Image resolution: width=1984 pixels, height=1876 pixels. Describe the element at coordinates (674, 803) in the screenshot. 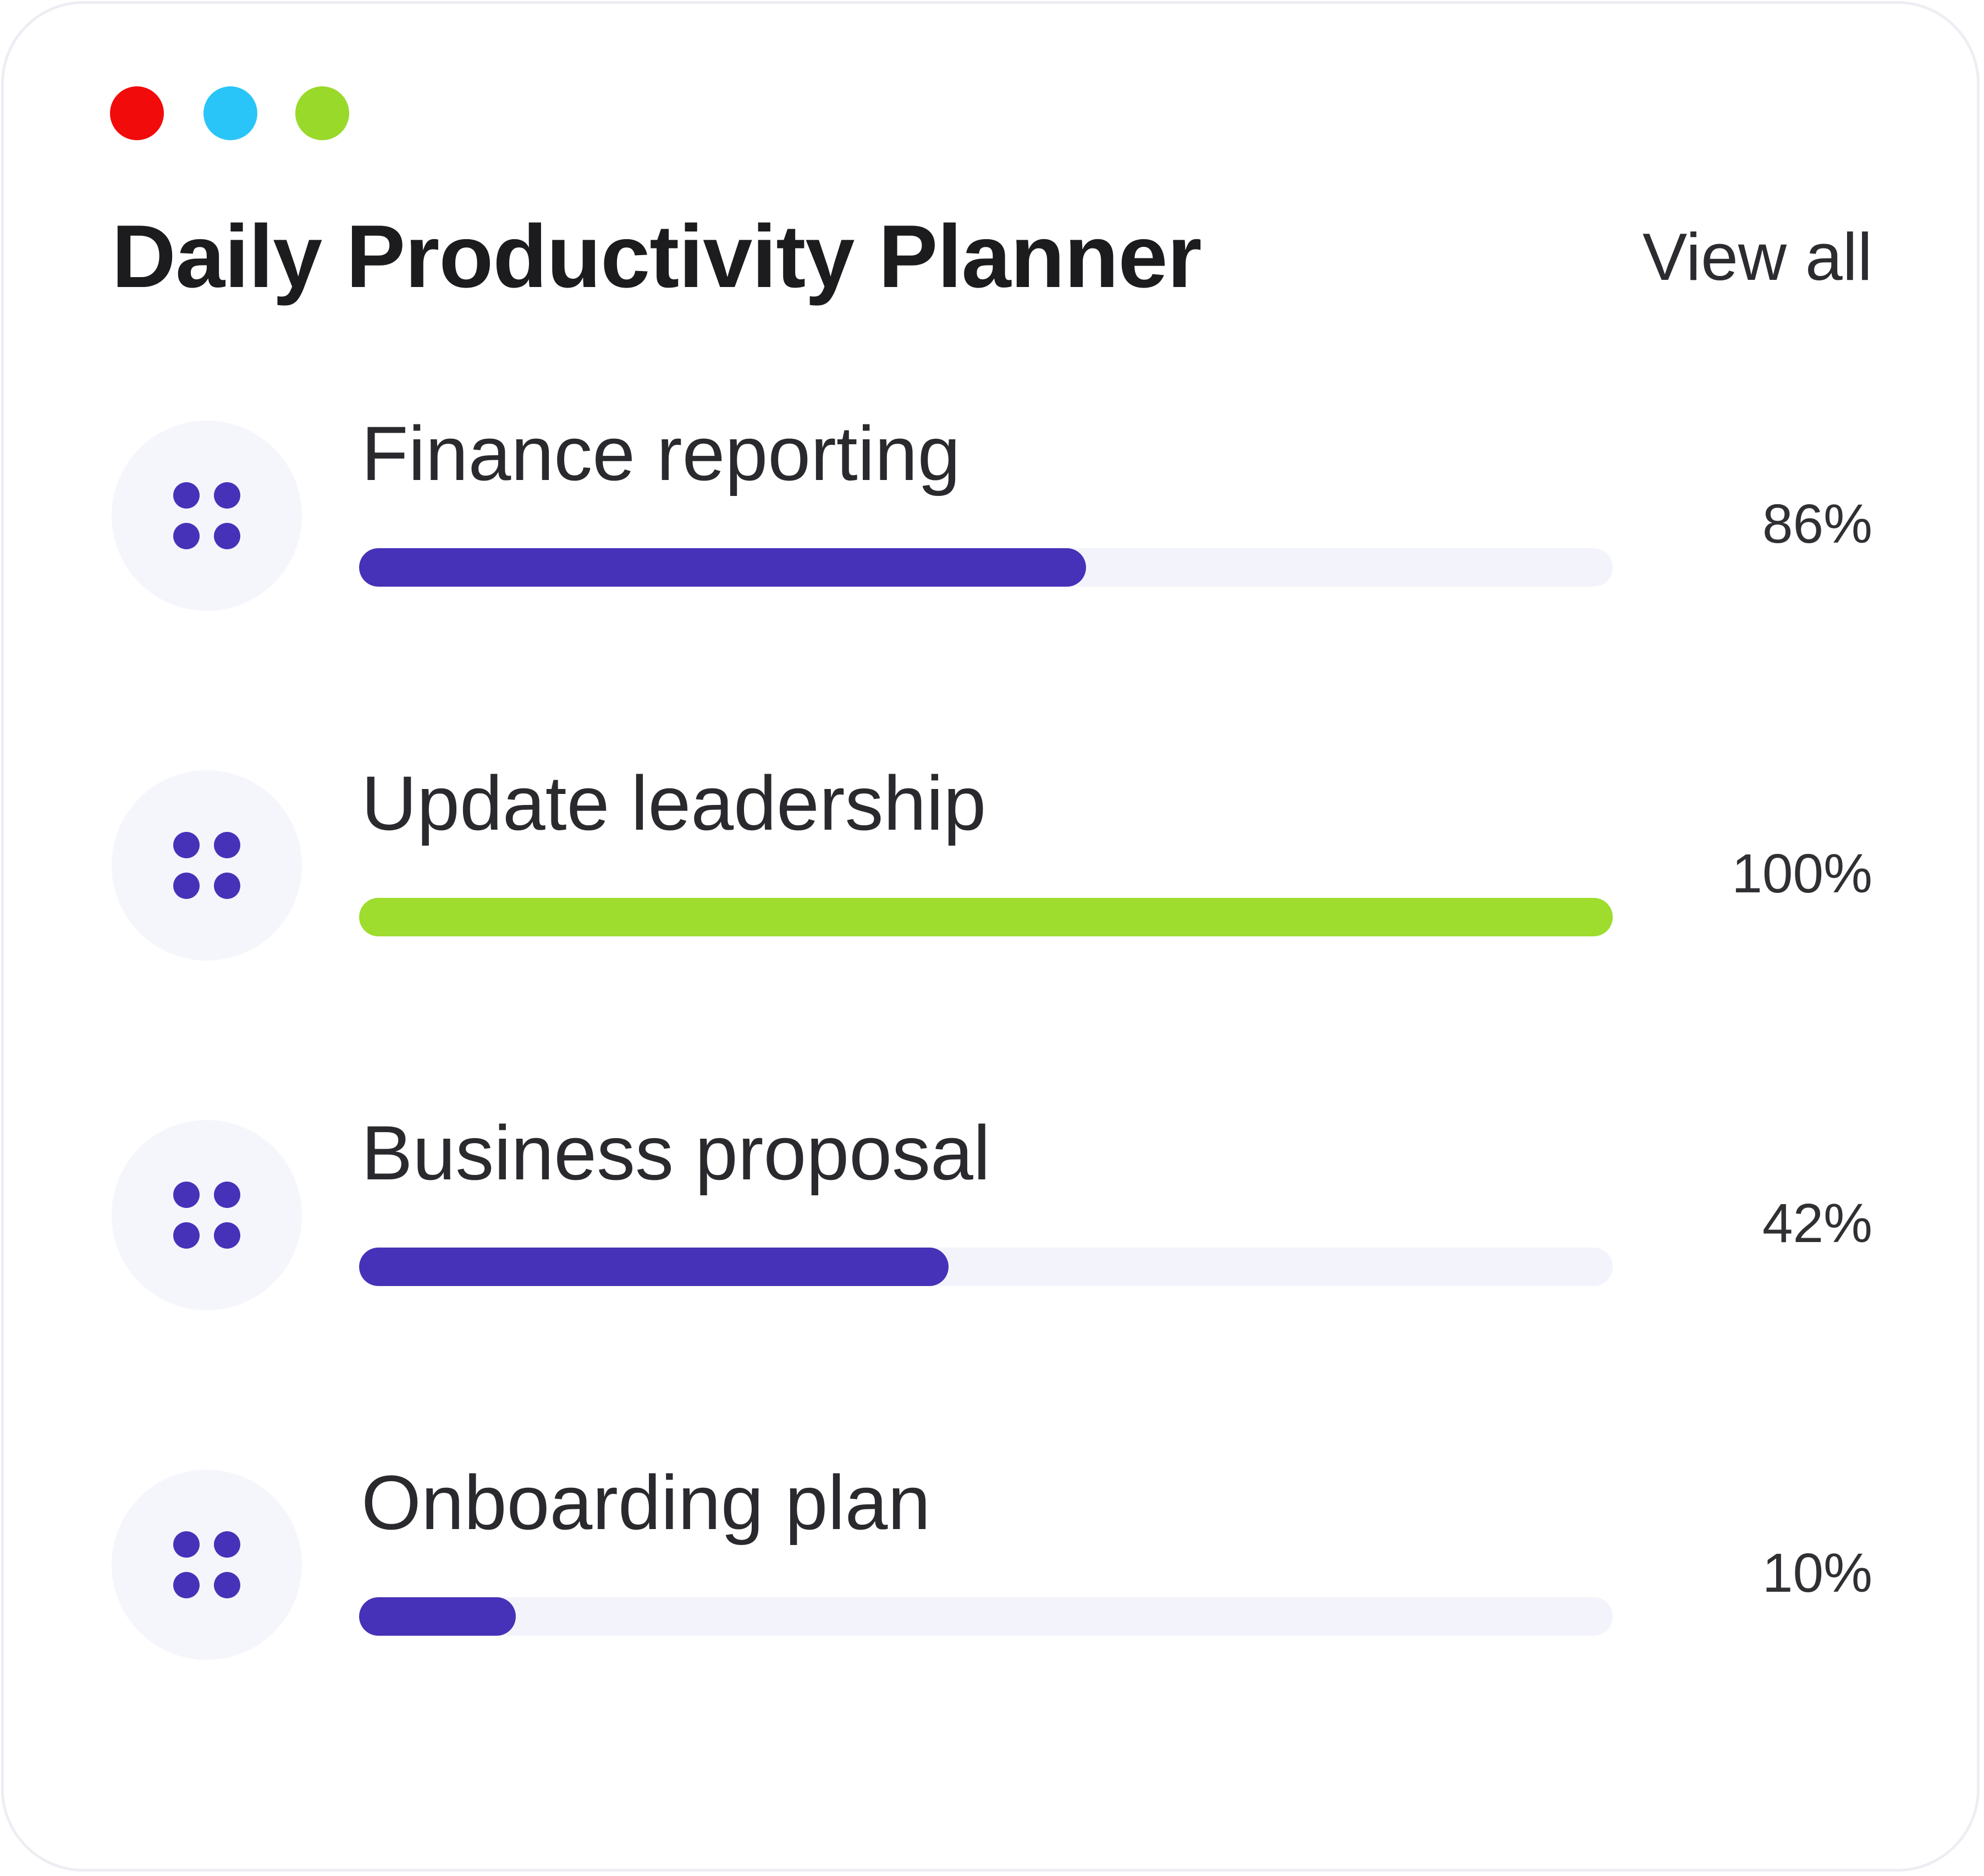

I see `task-name: Update leadership` at that location.